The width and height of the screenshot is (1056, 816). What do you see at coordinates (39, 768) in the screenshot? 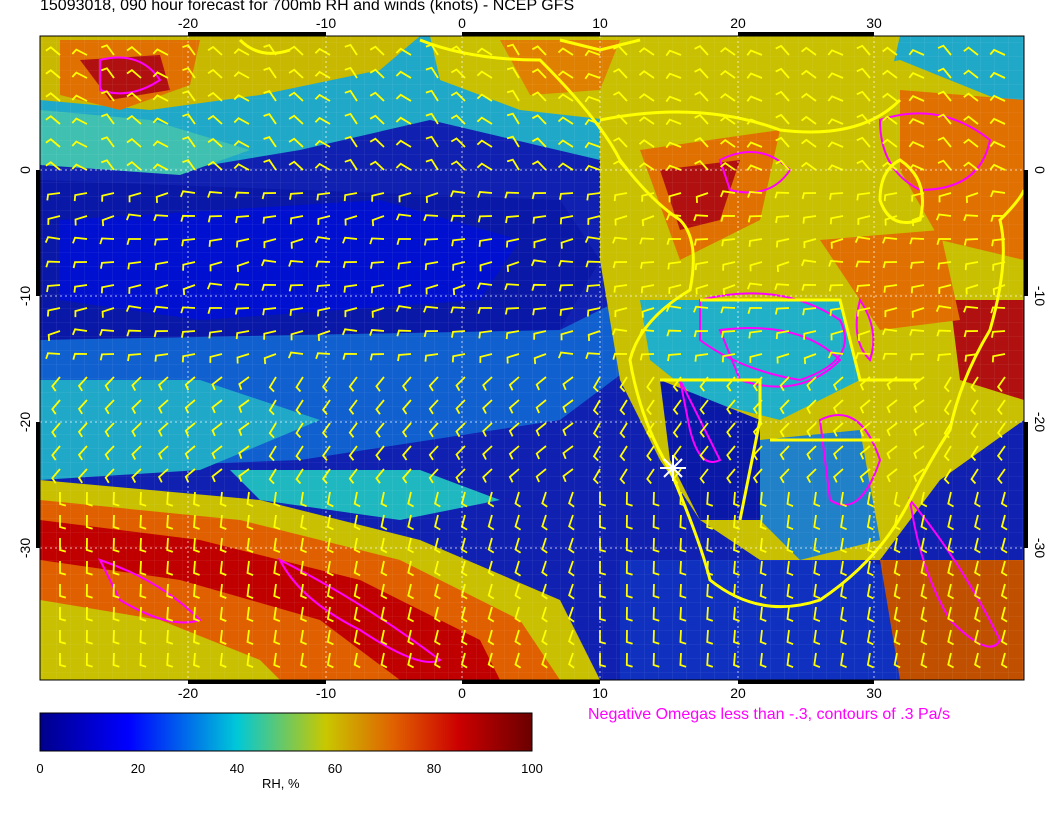
I see `colorbar-tick: 0` at bounding box center [39, 768].